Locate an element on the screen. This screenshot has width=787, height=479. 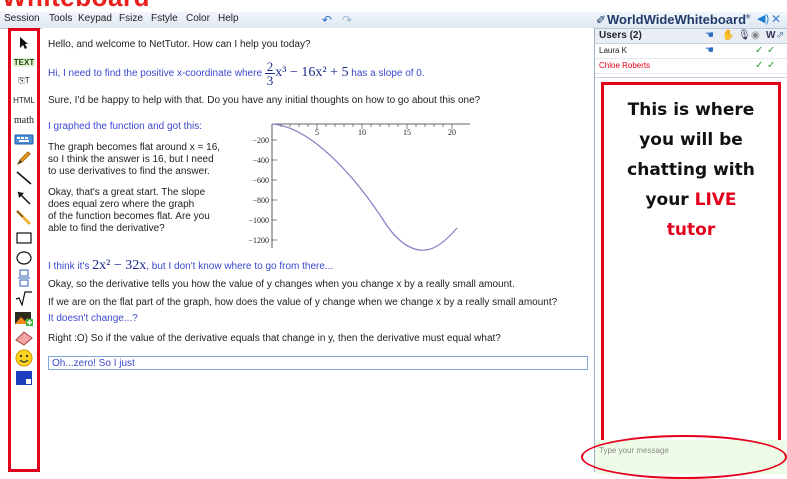
line-icon is located at coordinates (24, 178).